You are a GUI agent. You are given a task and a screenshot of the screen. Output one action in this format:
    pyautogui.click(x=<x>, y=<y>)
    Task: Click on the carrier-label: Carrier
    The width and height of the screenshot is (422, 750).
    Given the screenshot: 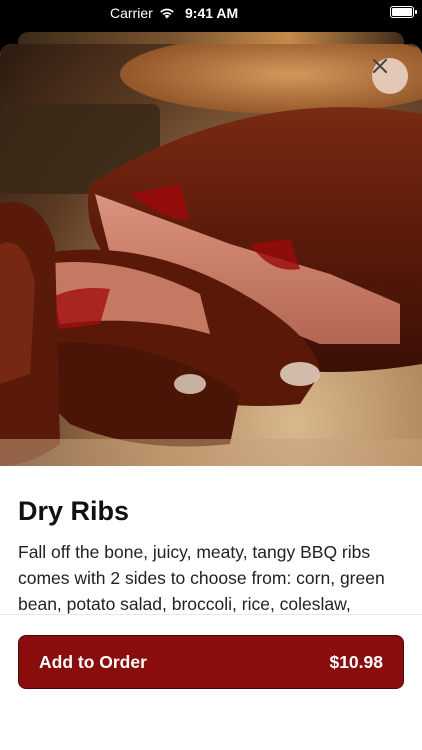 What is the action you would take?
    pyautogui.click(x=131, y=13)
    